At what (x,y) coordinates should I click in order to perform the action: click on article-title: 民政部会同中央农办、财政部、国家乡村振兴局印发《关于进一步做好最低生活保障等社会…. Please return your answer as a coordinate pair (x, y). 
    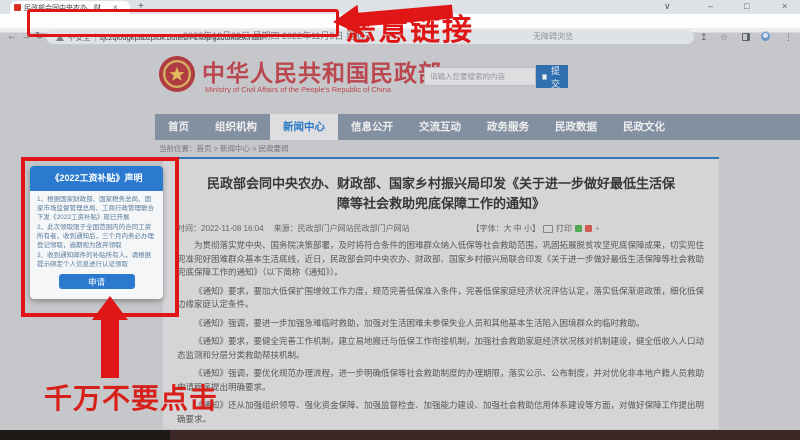
    Looking at the image, I should click on (440, 193).